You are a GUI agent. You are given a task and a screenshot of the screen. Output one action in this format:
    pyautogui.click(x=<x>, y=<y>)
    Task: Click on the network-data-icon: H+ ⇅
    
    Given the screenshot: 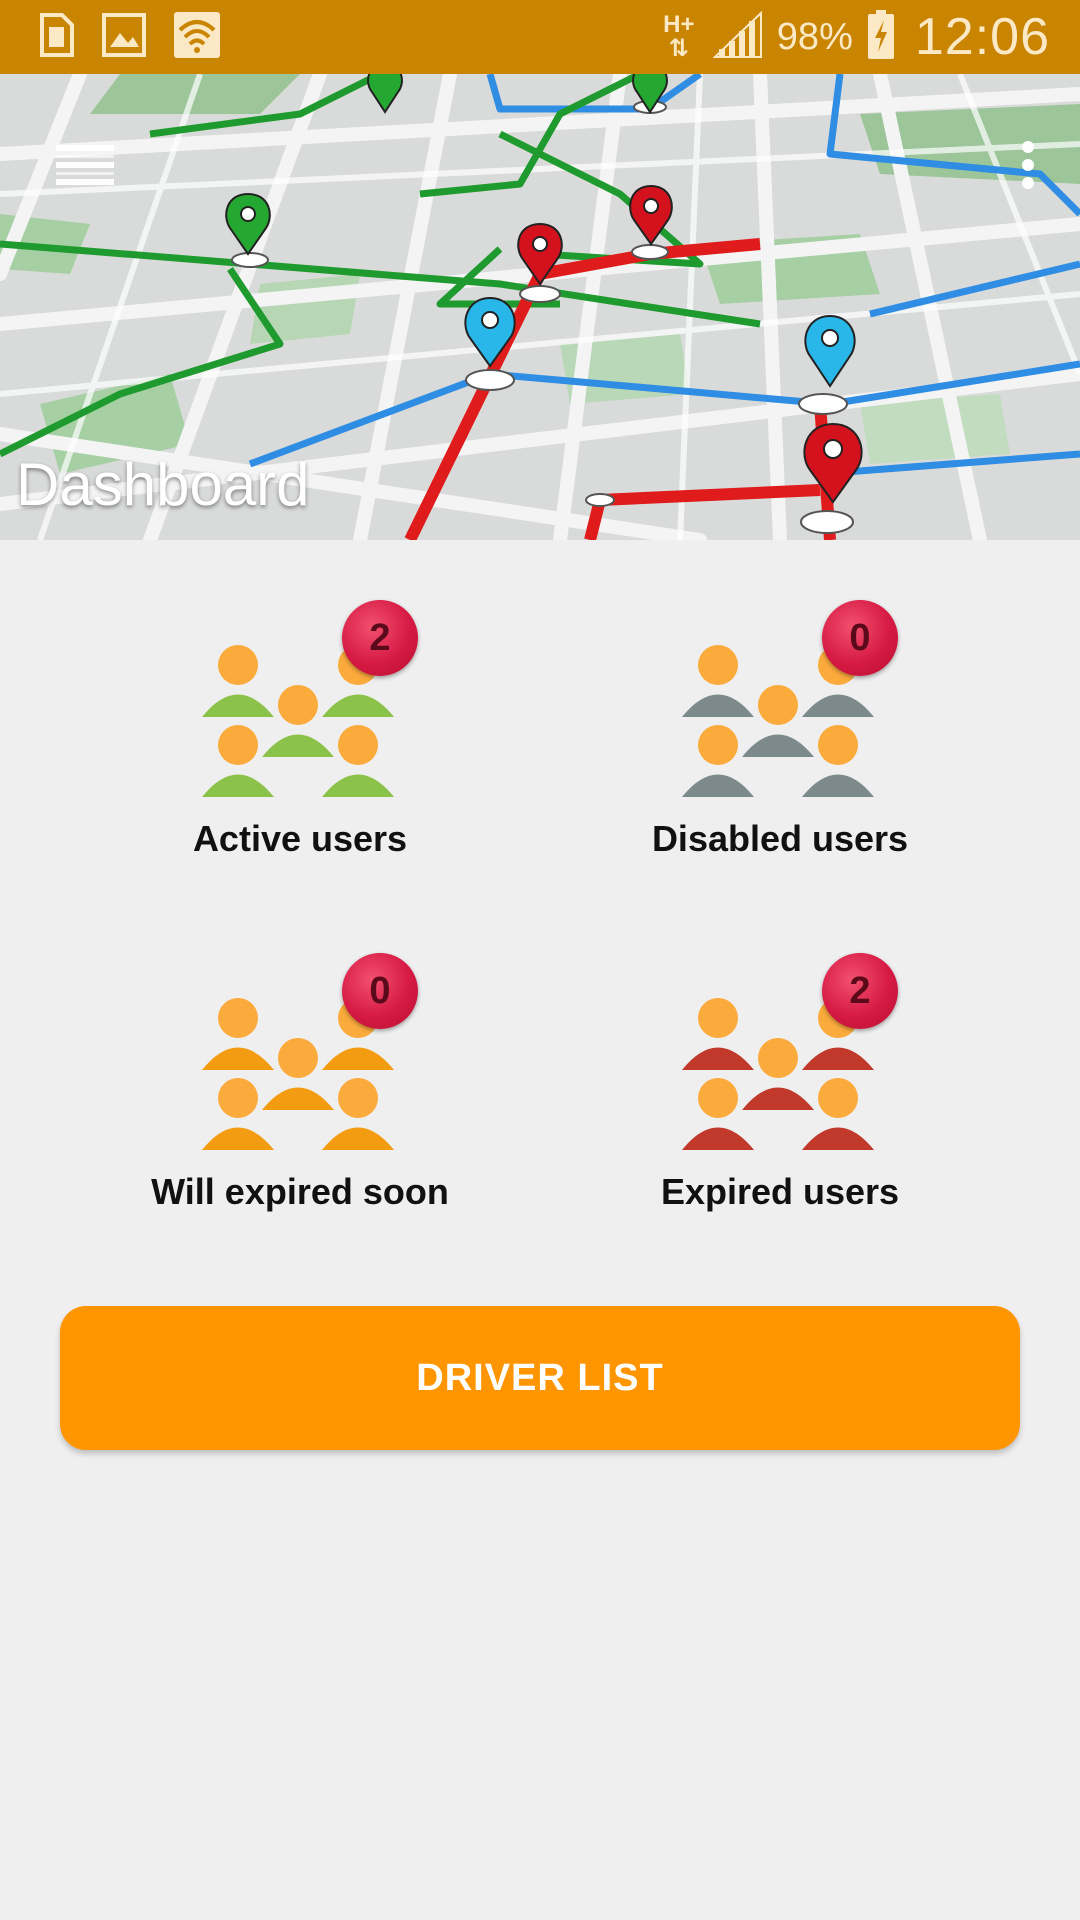 What is the action you would take?
    pyautogui.click(x=679, y=36)
    